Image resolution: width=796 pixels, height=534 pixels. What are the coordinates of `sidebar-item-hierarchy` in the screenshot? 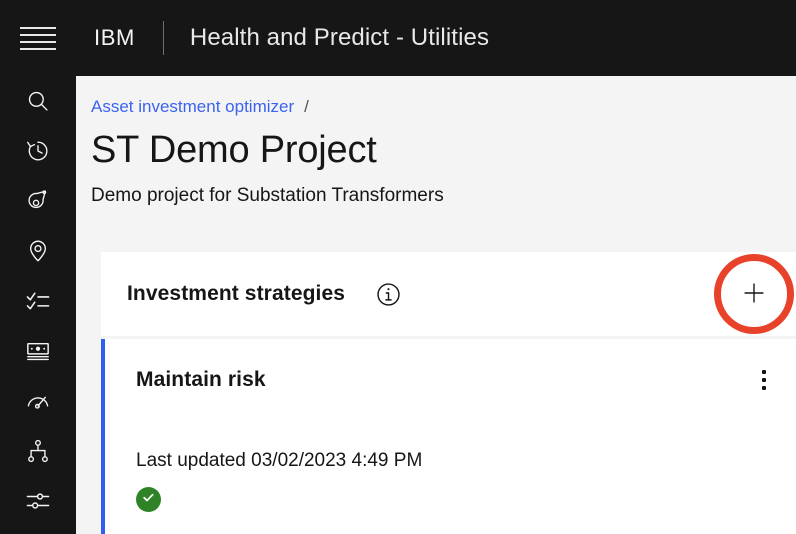 It's located at (38, 451).